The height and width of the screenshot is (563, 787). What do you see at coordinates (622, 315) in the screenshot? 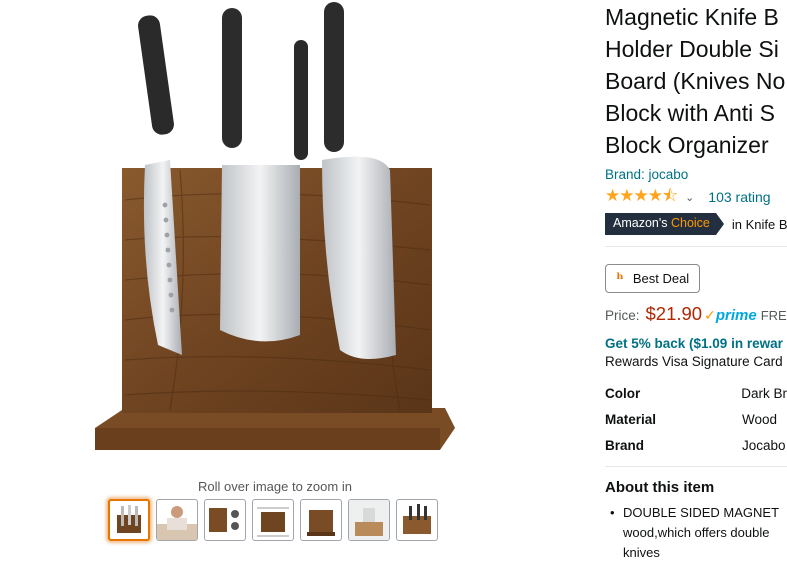
I see `price-label: Price:` at bounding box center [622, 315].